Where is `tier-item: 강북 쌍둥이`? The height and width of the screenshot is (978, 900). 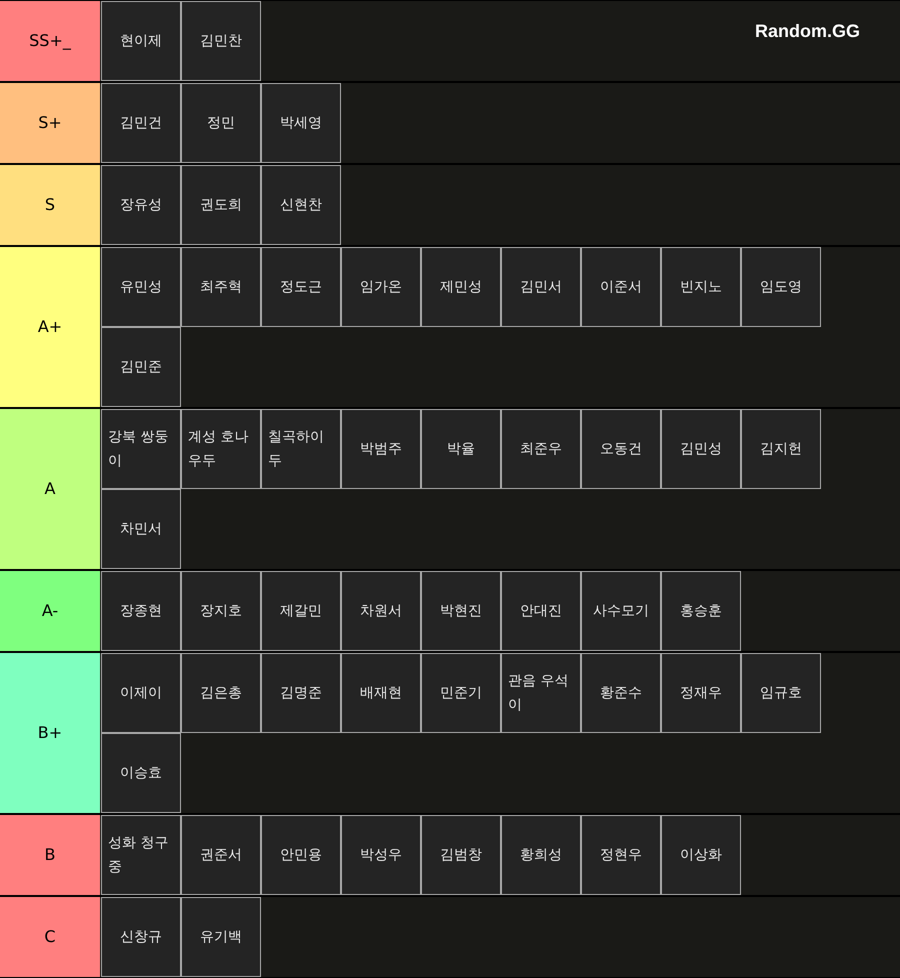
tier-item: 강북 쌍둥이 is located at coordinates (141, 449).